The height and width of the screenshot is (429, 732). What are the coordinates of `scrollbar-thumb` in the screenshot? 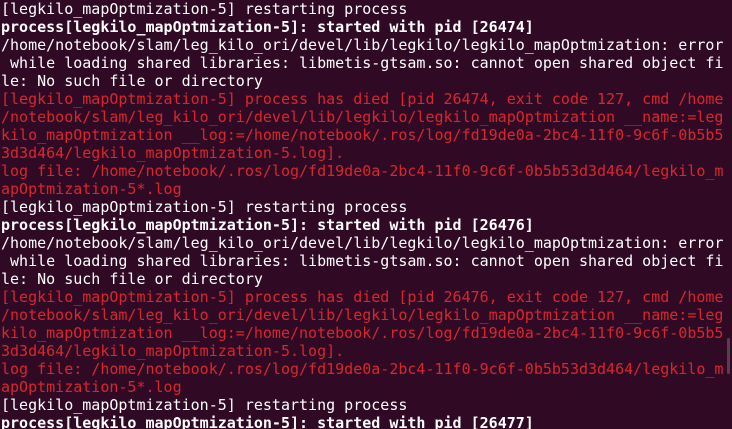 It's located at (728, 356).